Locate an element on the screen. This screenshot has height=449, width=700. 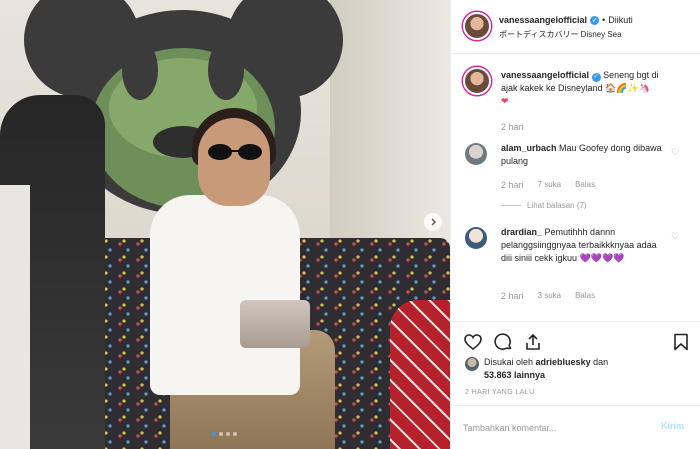
caption-emoji: 🏠🌈✨🦄 is located at coordinates (627, 88).